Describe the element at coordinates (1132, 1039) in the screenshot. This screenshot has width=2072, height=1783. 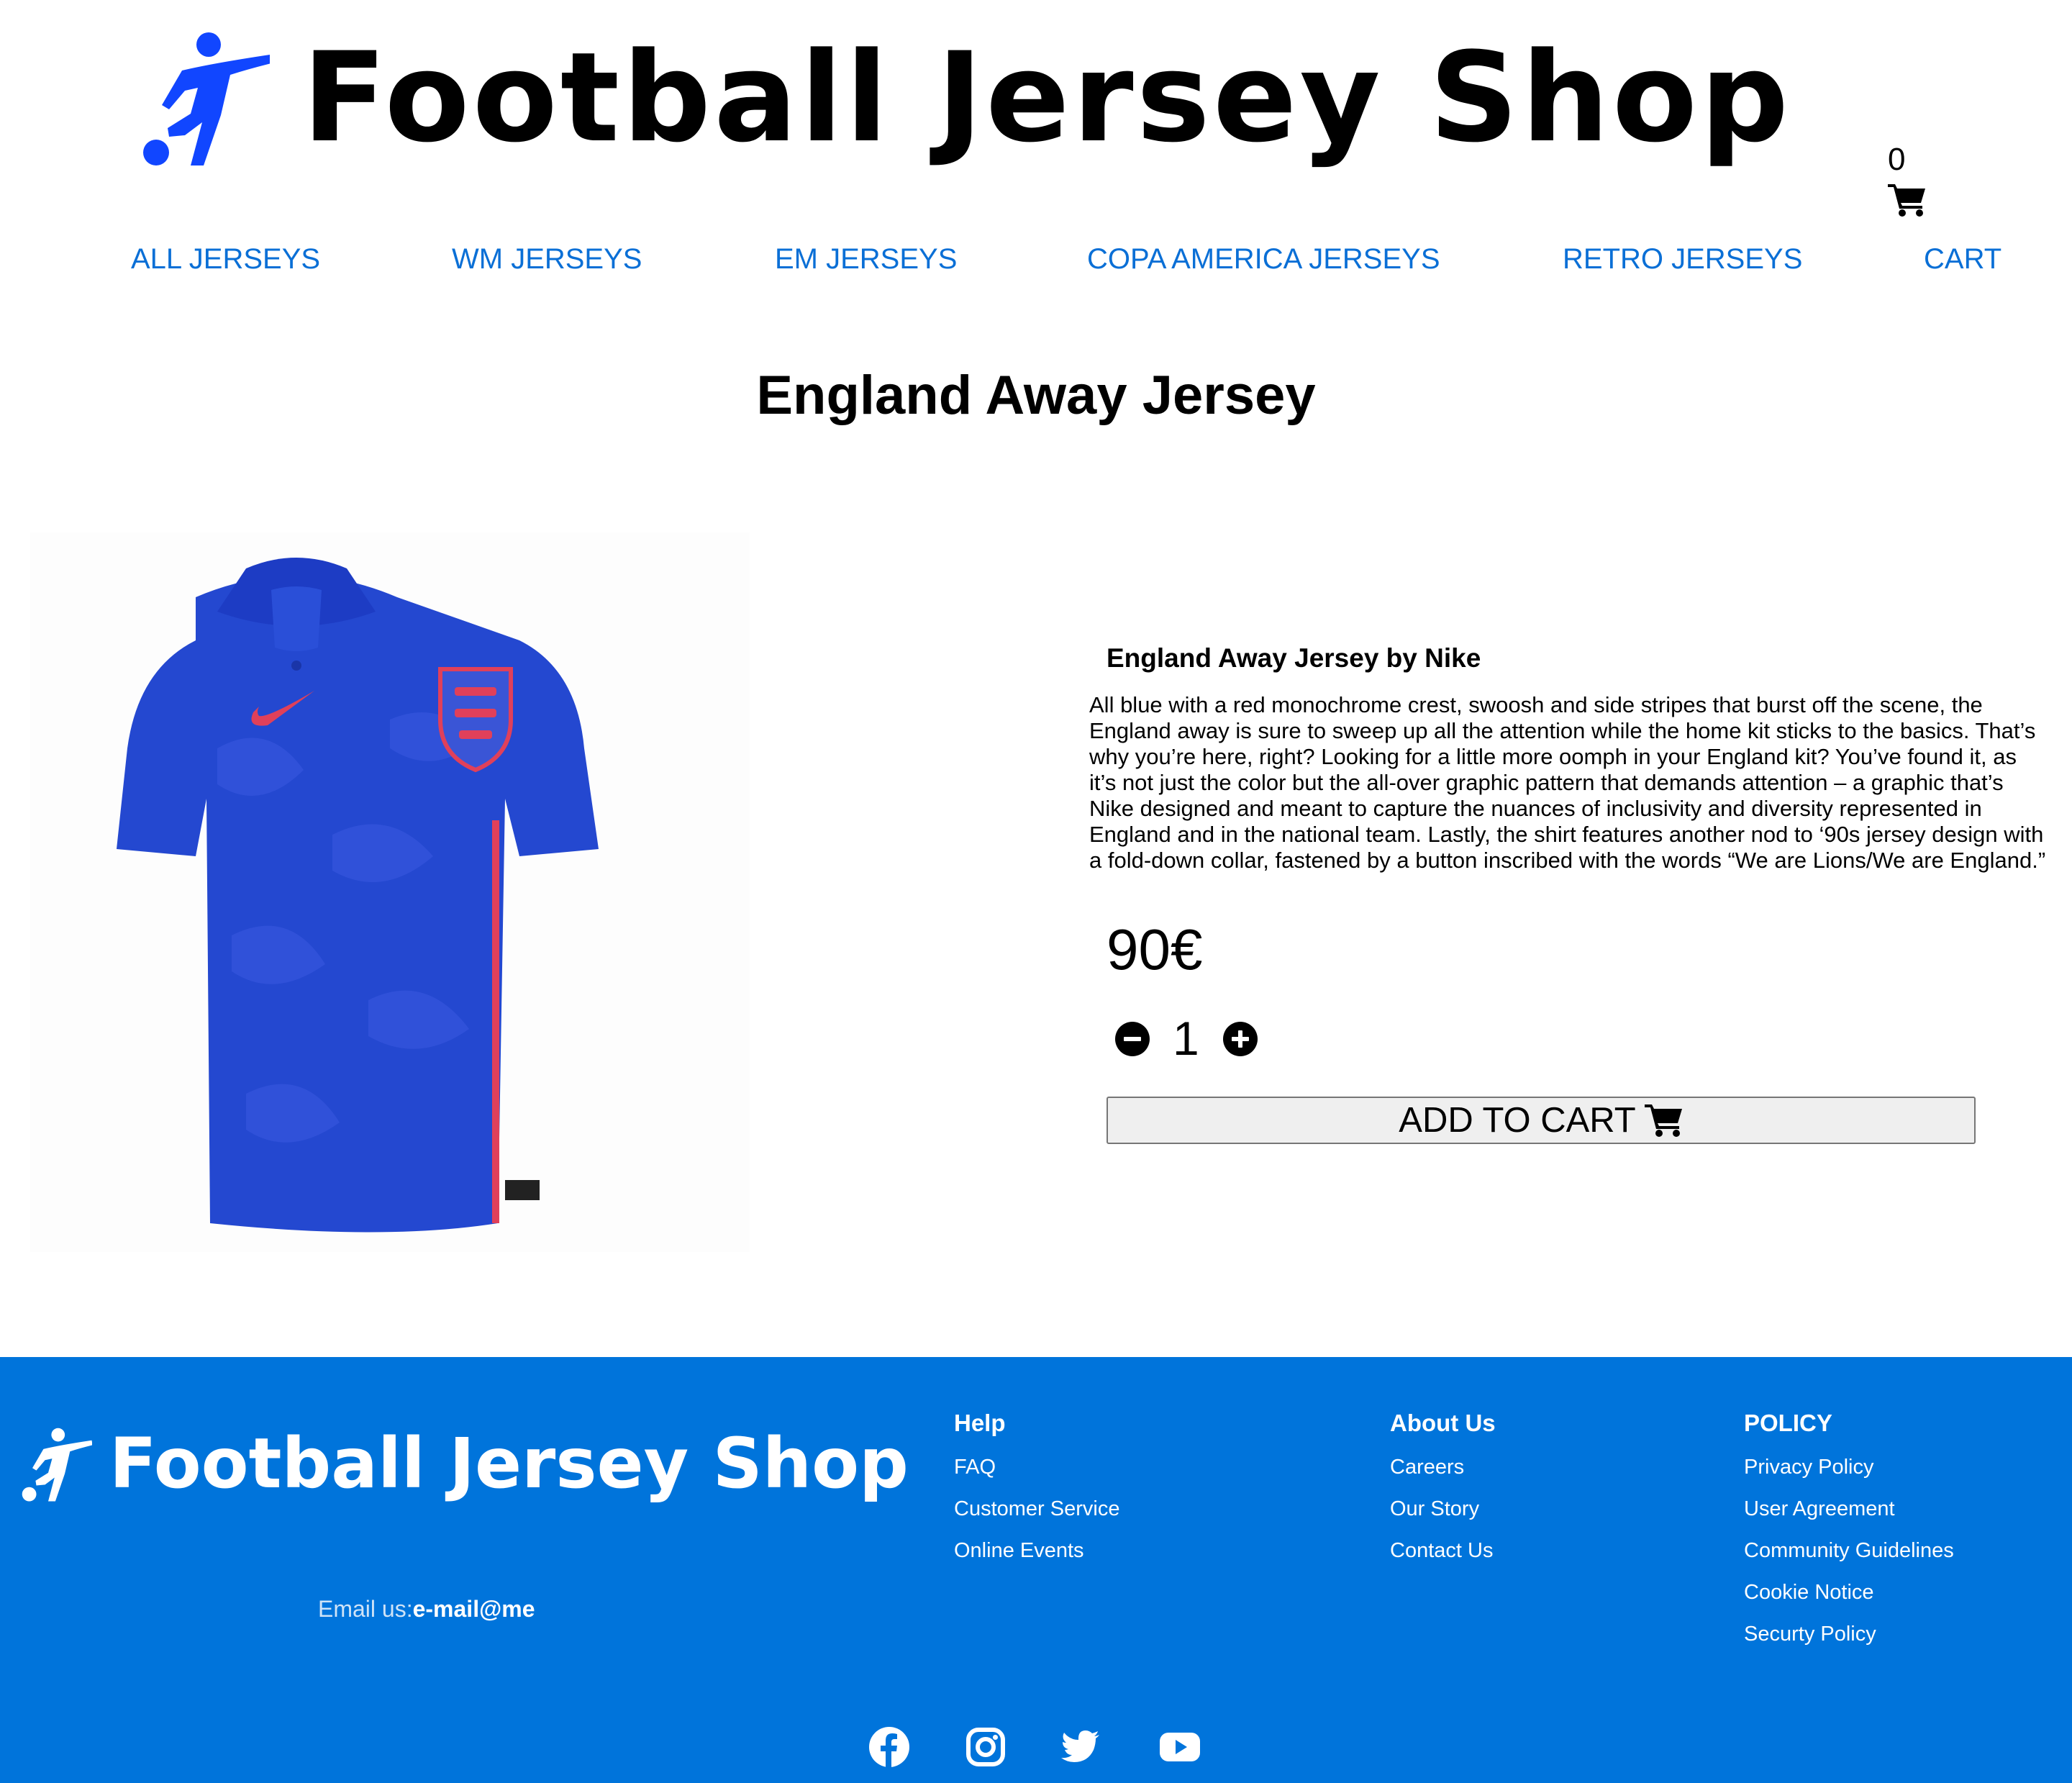
I see `minus-circle-icon` at that location.